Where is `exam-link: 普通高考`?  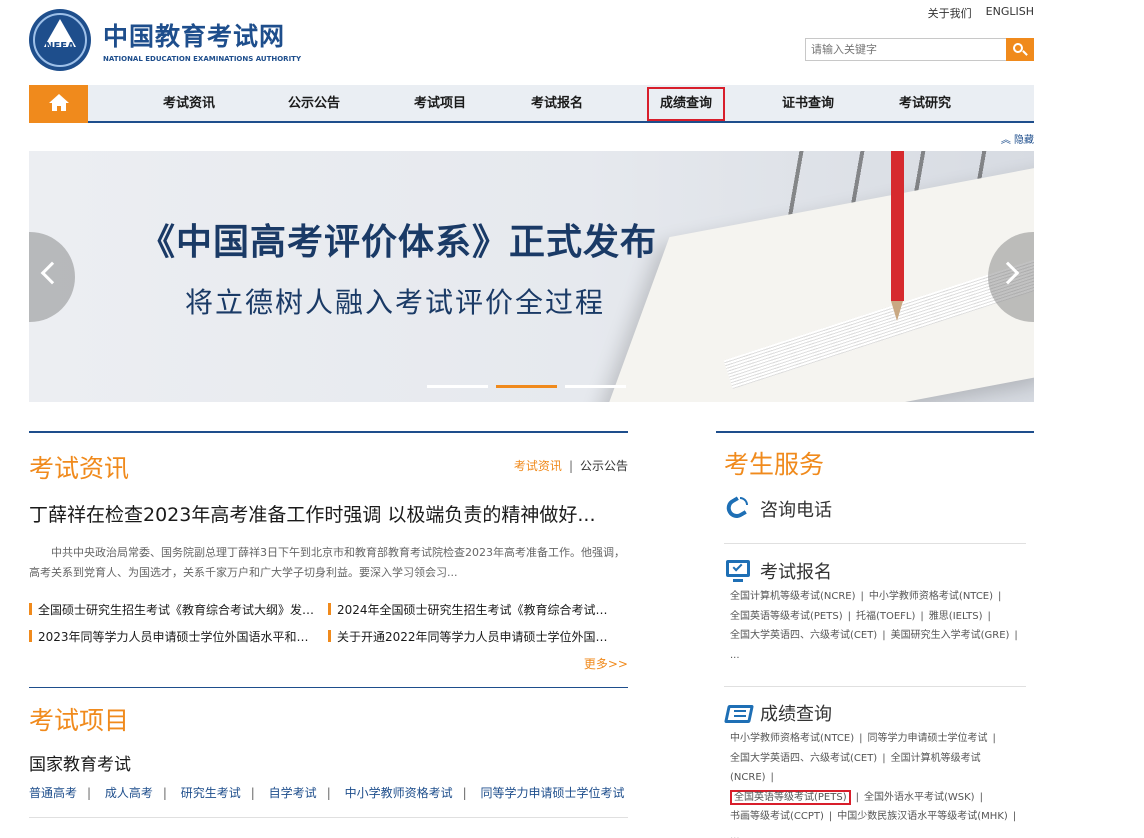 exam-link: 普通高考 is located at coordinates (53, 793).